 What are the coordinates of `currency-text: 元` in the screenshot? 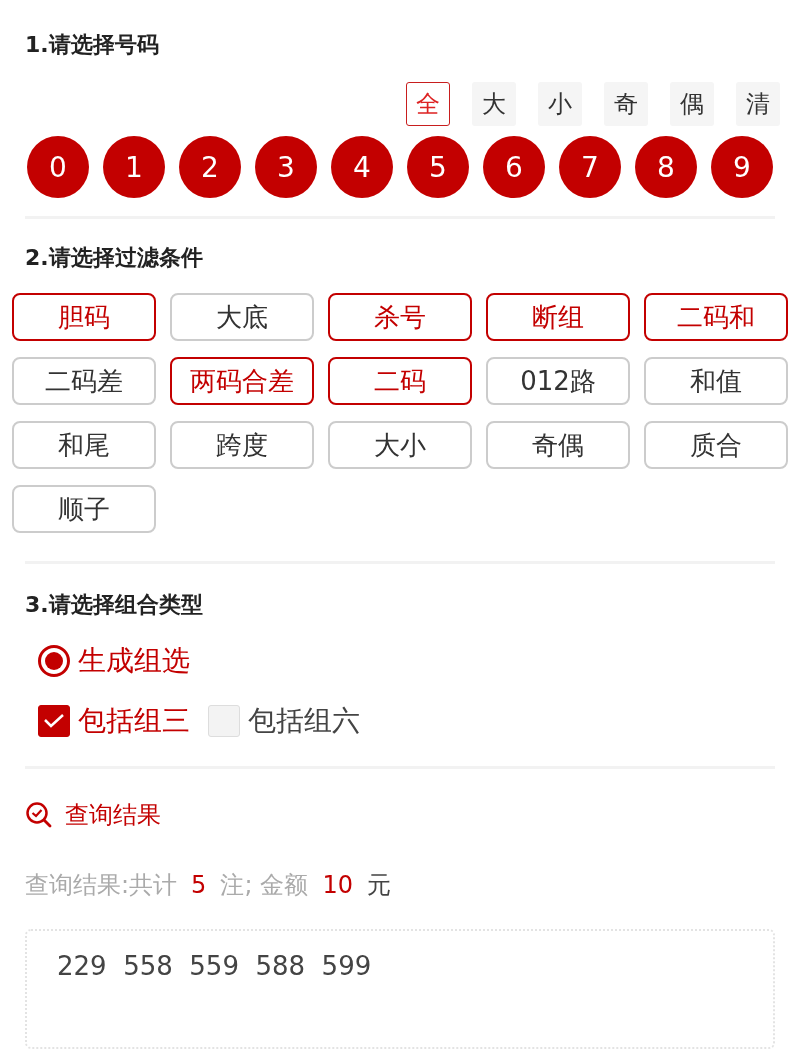 It's located at (379, 885).